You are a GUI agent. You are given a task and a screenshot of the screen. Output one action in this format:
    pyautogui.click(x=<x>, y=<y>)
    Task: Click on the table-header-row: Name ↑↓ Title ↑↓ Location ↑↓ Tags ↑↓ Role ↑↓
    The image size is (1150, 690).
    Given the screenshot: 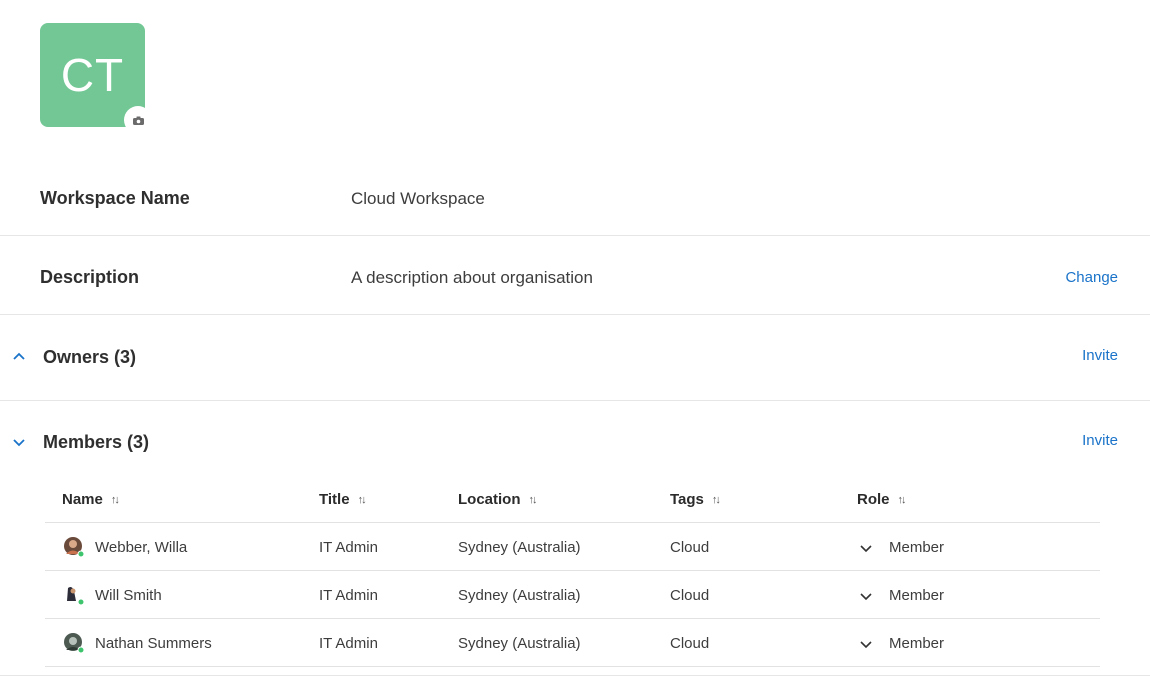 What is the action you would take?
    pyautogui.click(x=572, y=500)
    